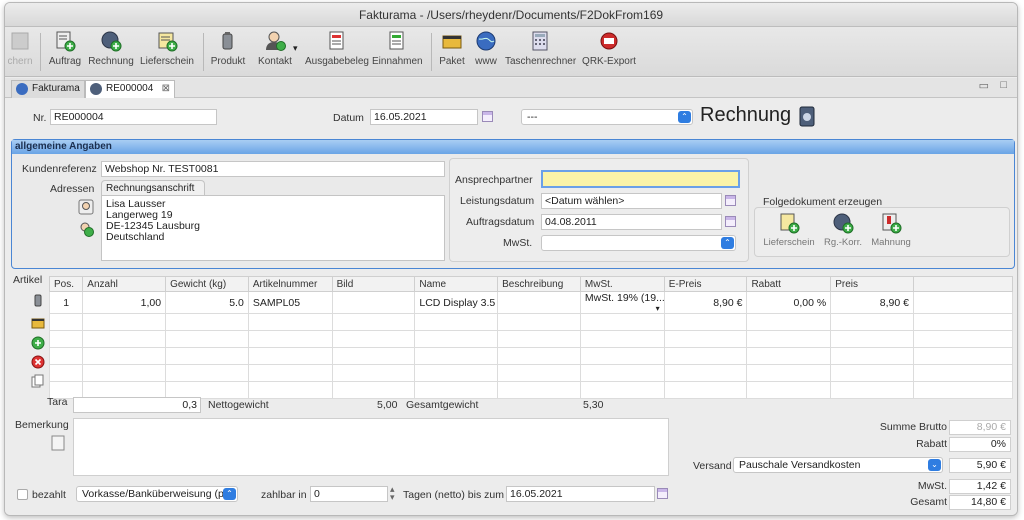 The image size is (1024, 520). I want to click on cell-pos: 1, so click(66, 302).